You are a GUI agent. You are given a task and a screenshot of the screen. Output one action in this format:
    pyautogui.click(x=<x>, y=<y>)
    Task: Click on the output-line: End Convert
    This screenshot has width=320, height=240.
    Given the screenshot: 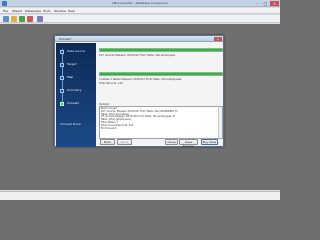 What is the action you would take?
    pyautogui.click(x=108, y=128)
    